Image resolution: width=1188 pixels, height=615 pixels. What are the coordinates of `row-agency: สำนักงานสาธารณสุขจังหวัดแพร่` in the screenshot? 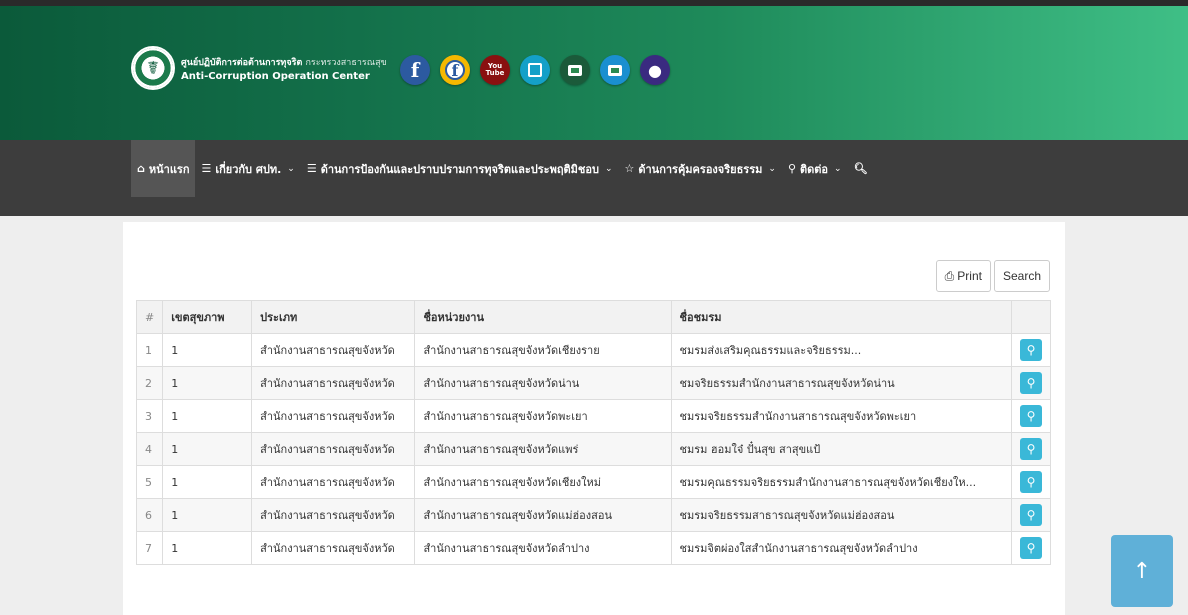 It's located at (543, 449).